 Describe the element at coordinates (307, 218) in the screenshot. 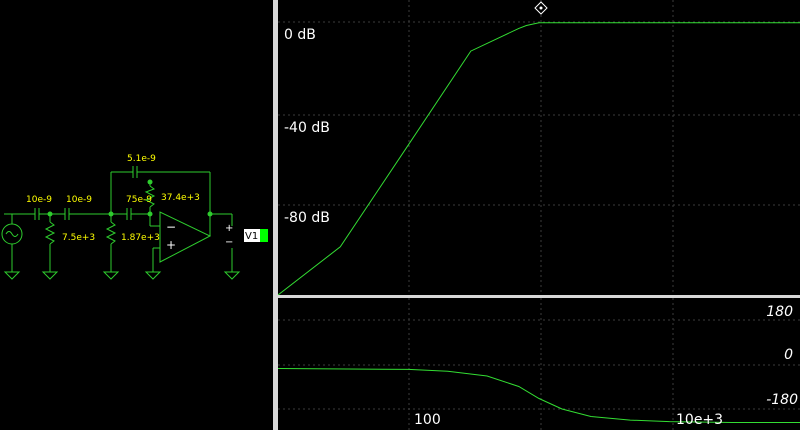

I see `mag-tick-minus80db: -80 dB` at that location.